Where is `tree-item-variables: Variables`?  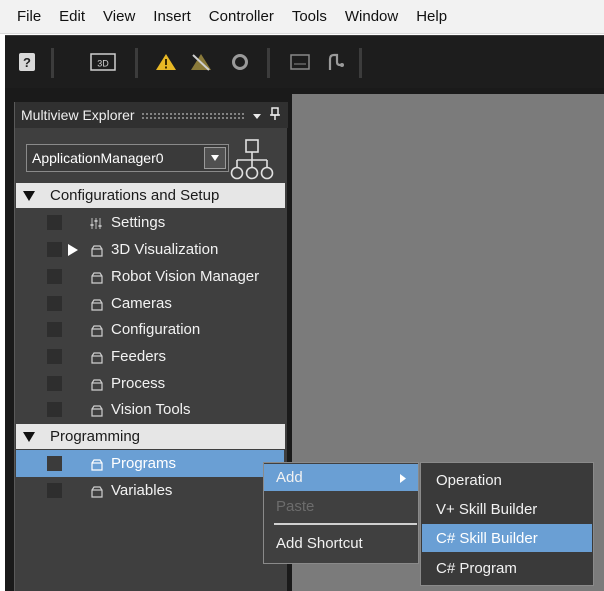 tree-item-variables: Variables is located at coordinates (163, 490).